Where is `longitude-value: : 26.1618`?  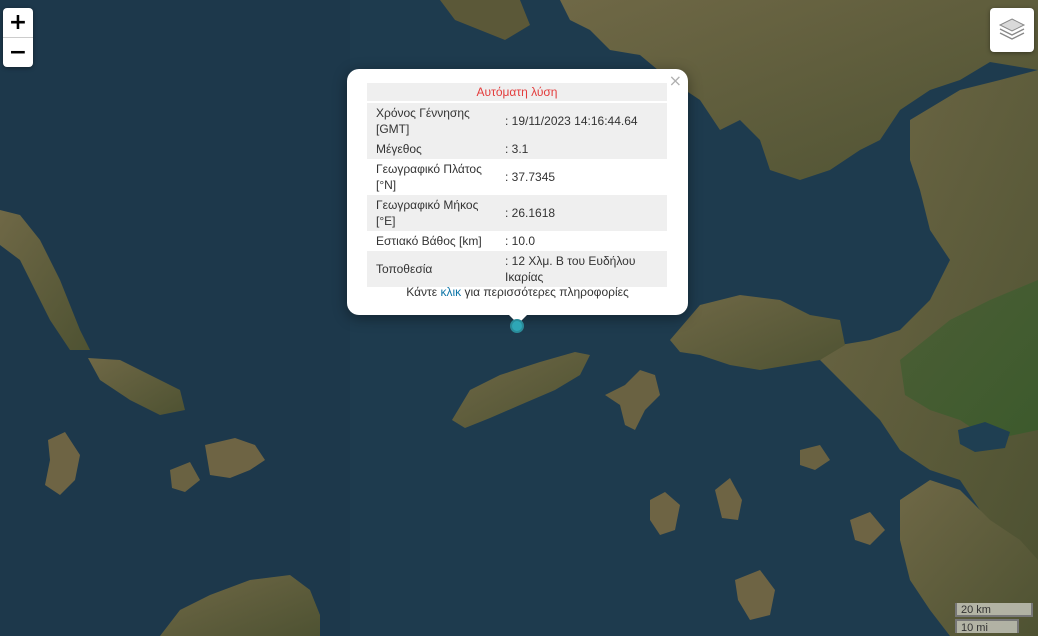 longitude-value: : 26.1618 is located at coordinates (584, 213).